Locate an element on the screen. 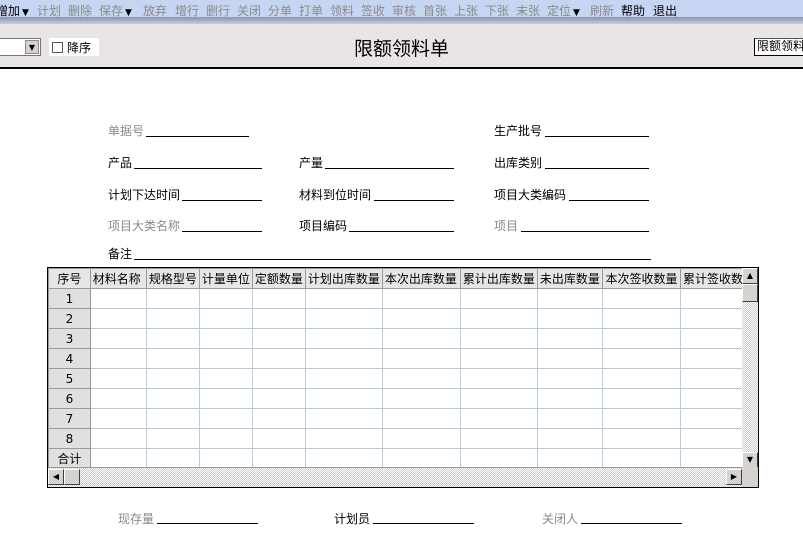 This screenshot has width=803, height=546. toolbar-button-6: 删行 is located at coordinates (218, 10).